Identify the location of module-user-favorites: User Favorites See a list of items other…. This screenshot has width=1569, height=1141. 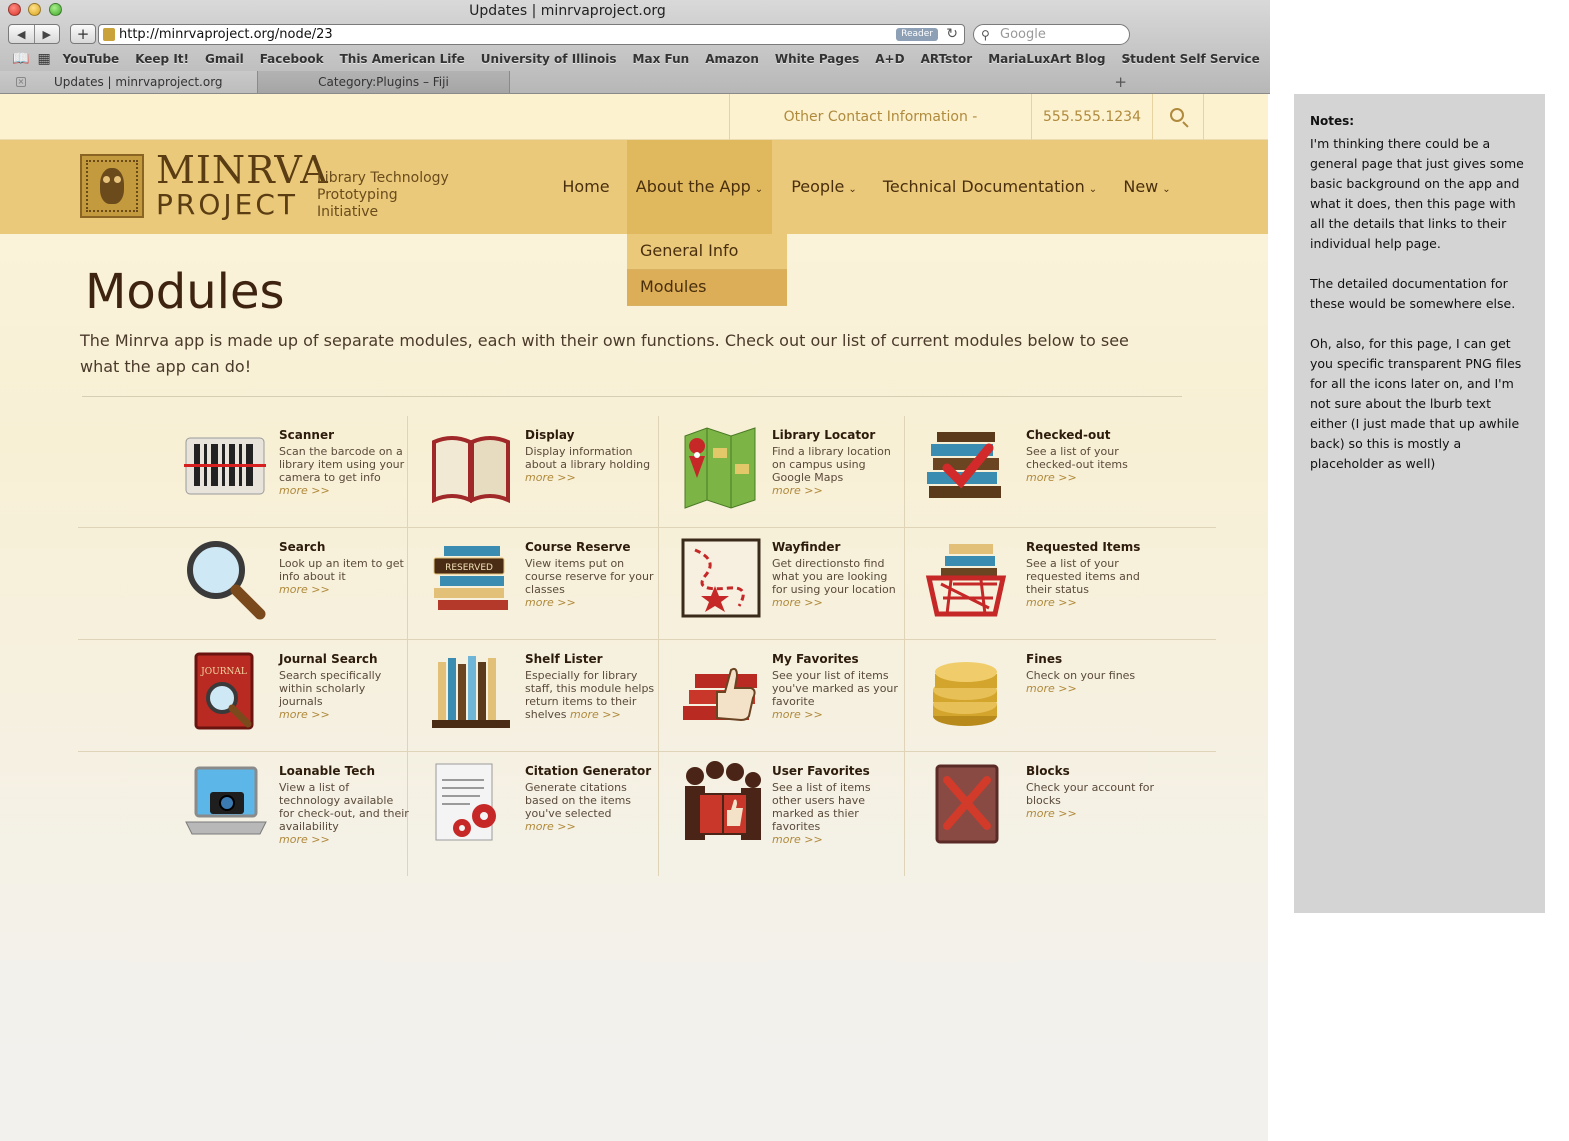
(782, 814).